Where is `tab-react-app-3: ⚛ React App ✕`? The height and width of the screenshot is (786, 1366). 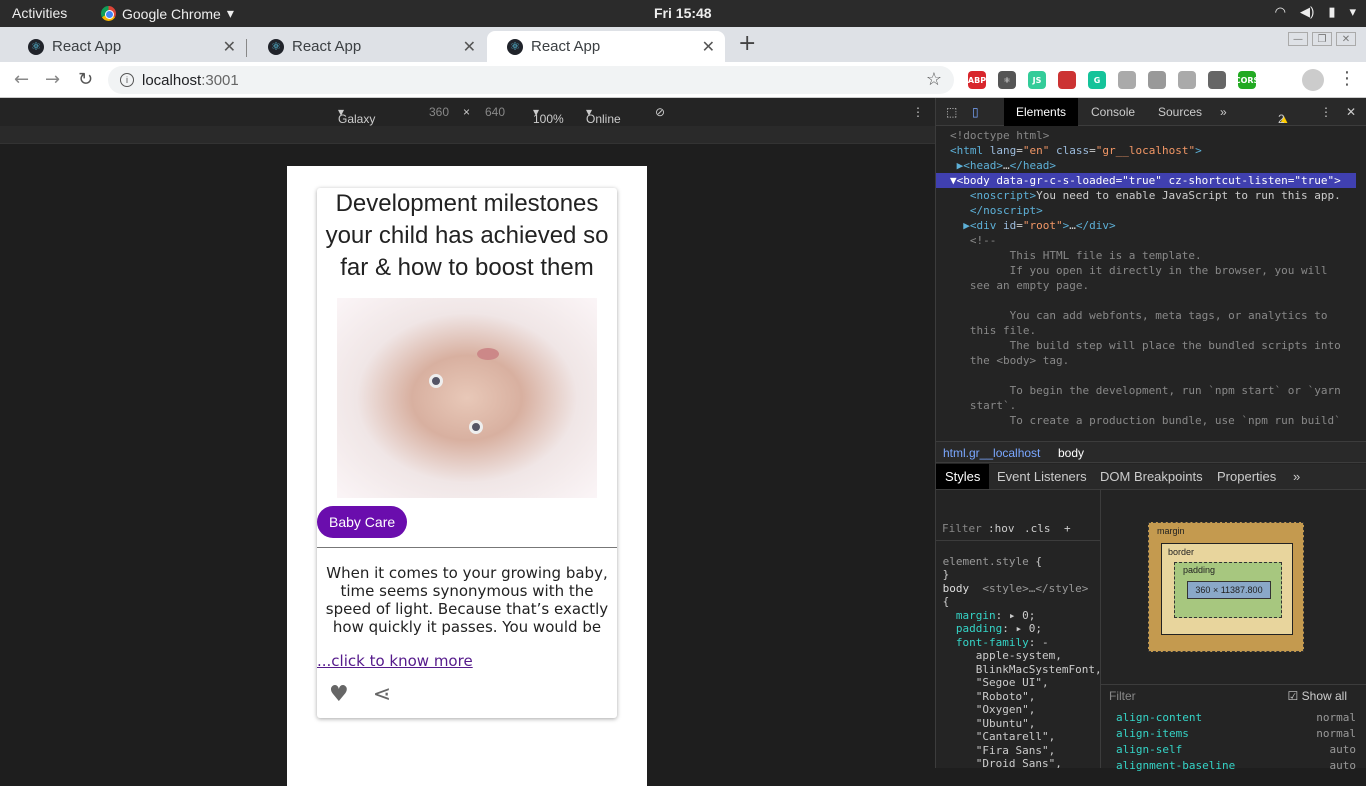 tab-react-app-3: ⚛ React App ✕ is located at coordinates (606, 46).